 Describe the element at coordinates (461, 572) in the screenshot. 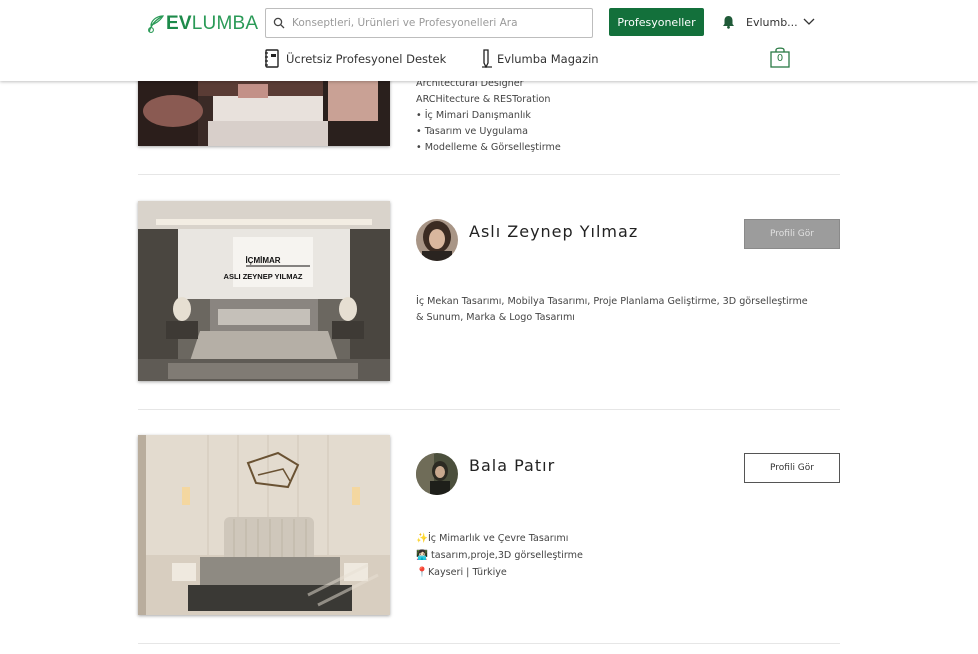

I see `description-line: 📍Kayseri | Türkiye` at that location.